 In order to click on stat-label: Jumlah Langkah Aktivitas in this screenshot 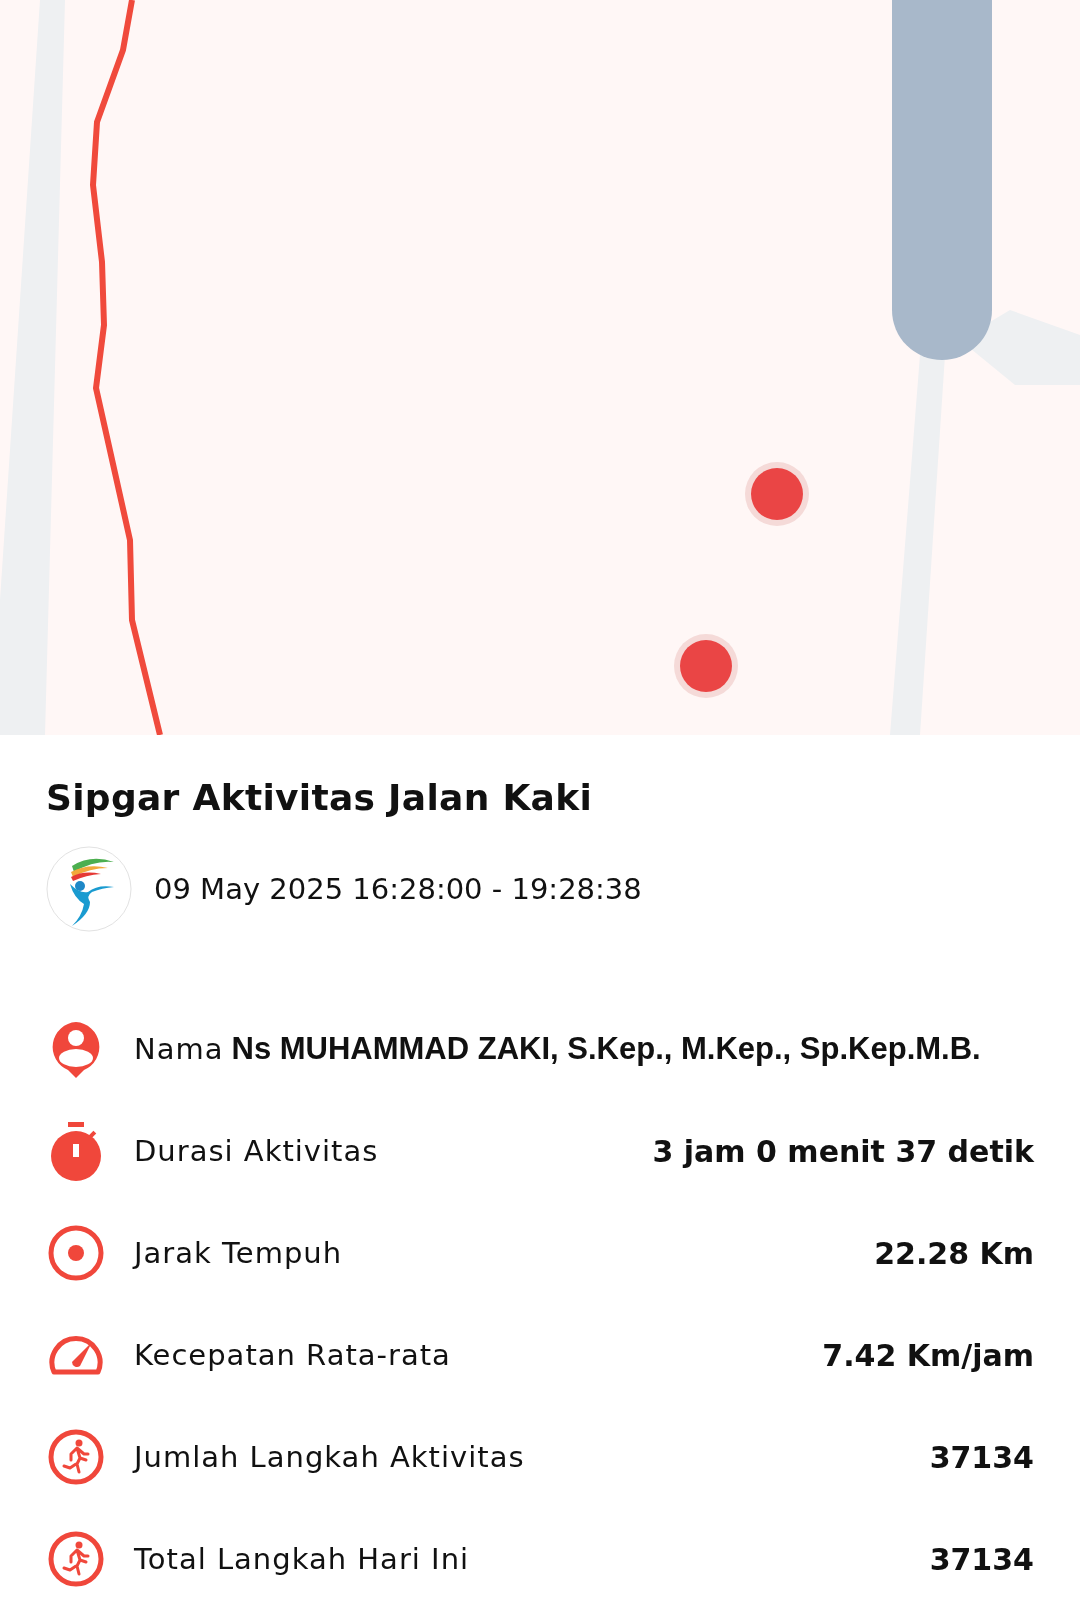, I will do `click(329, 1457)`.